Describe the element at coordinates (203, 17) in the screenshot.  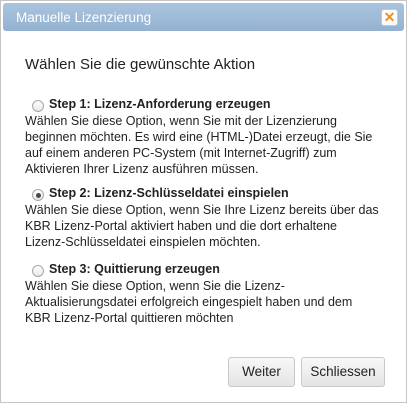
I see `dialog-titlebar: Manuelle Lizenzierung ✕` at that location.